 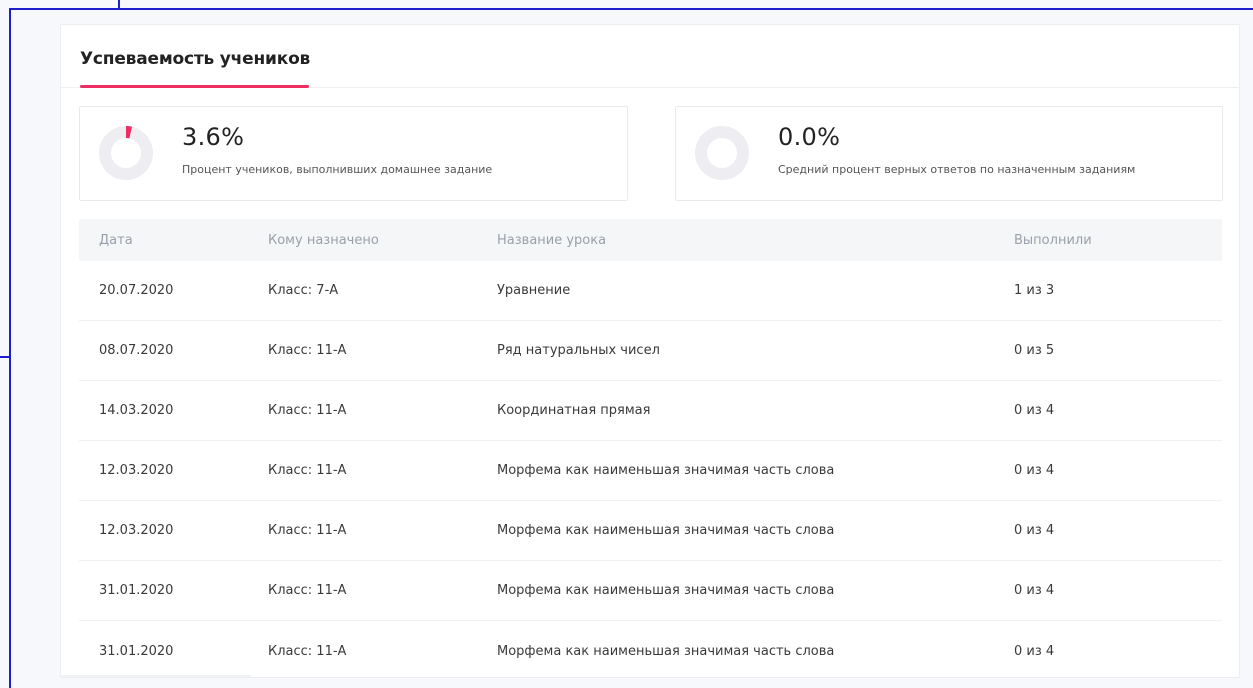 What do you see at coordinates (136, 350) in the screenshot?
I see `cell-date: 08.07.2020` at bounding box center [136, 350].